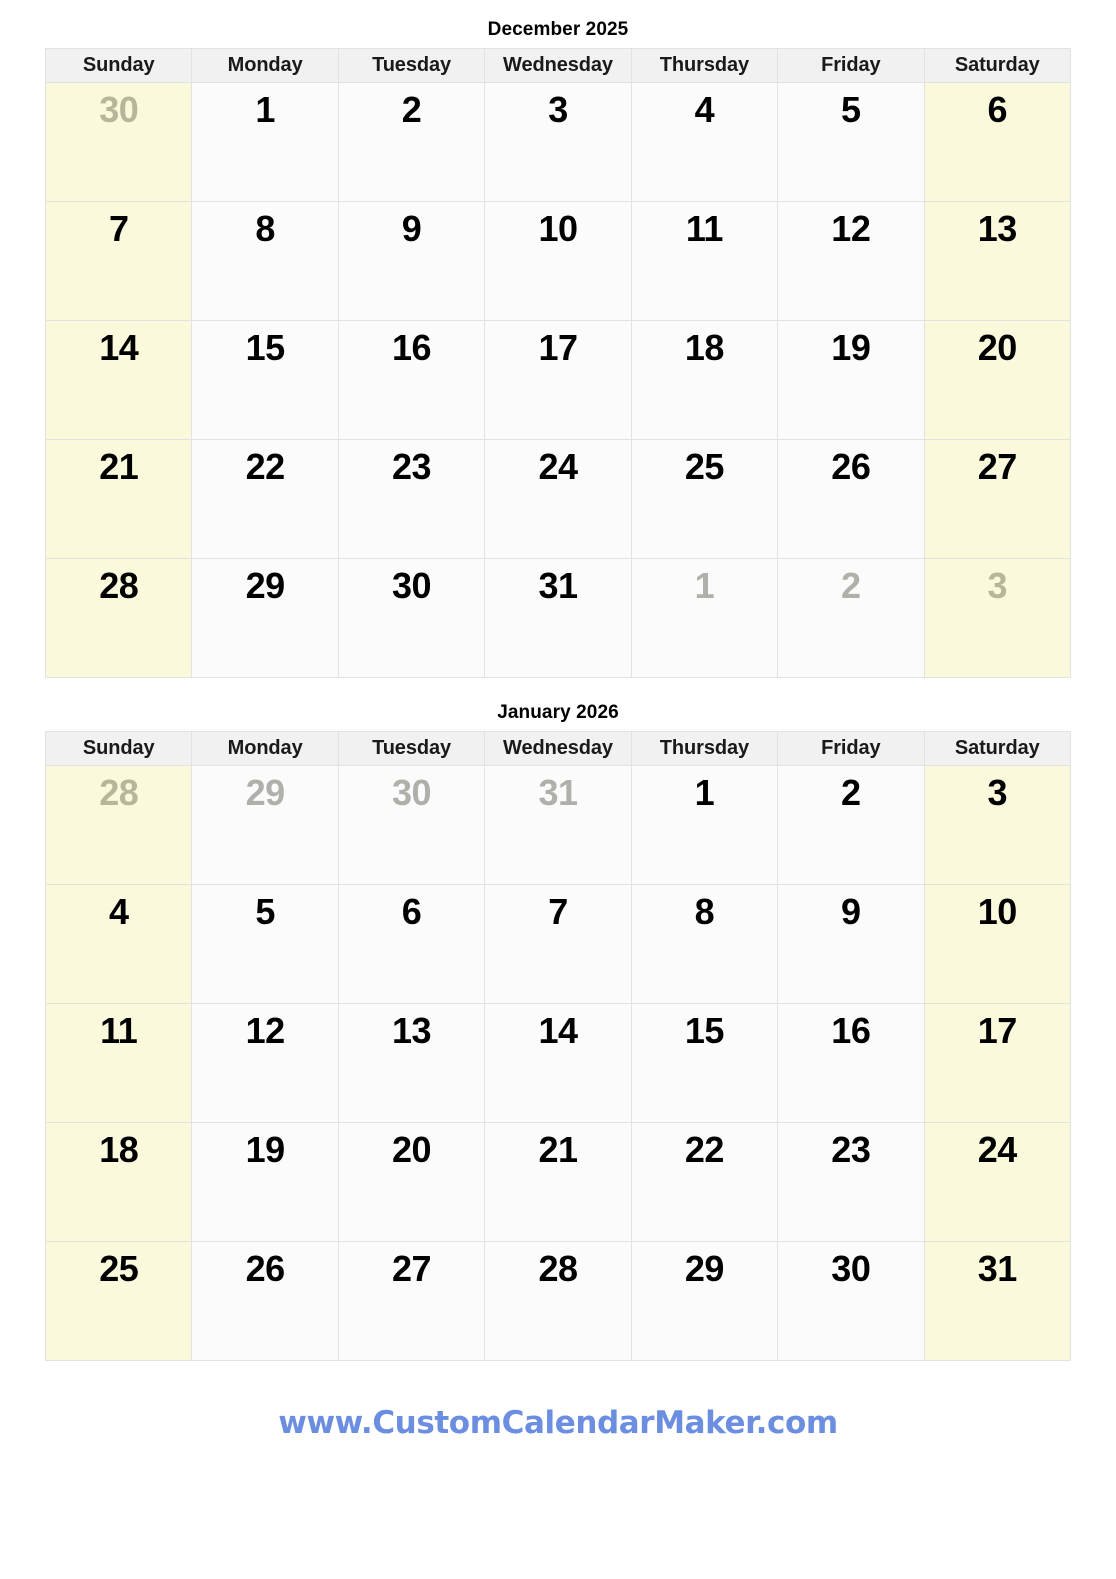 Image resolution: width=1116 pixels, height=1579 pixels. Describe the element at coordinates (997, 911) in the screenshot. I see `day-number: 10` at that location.